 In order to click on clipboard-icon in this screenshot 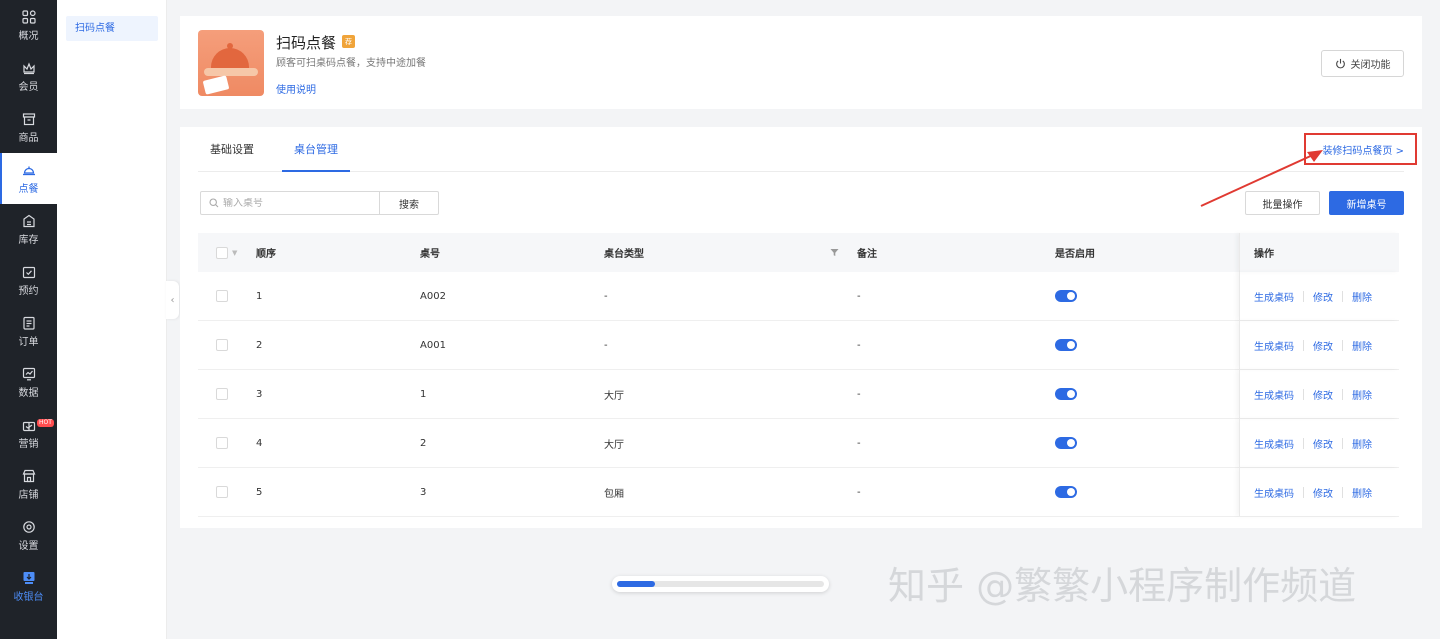, I will do `click(28, 323)`.